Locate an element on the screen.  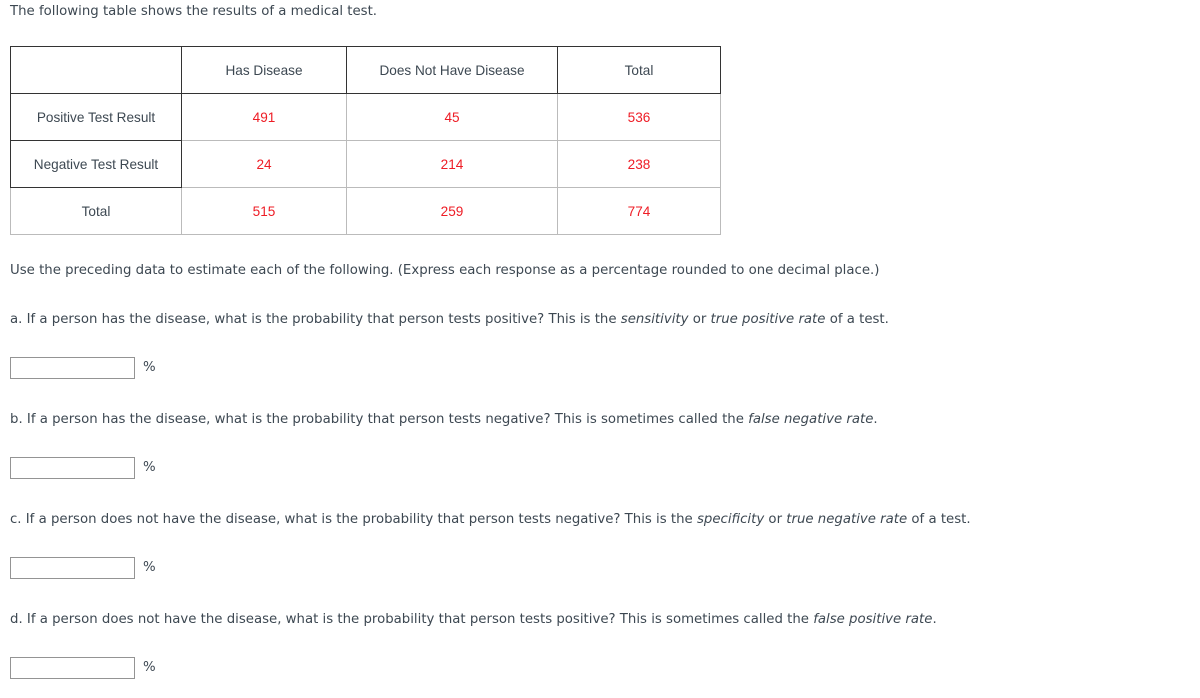
cell-negative-no-disease: 214 is located at coordinates (452, 164).